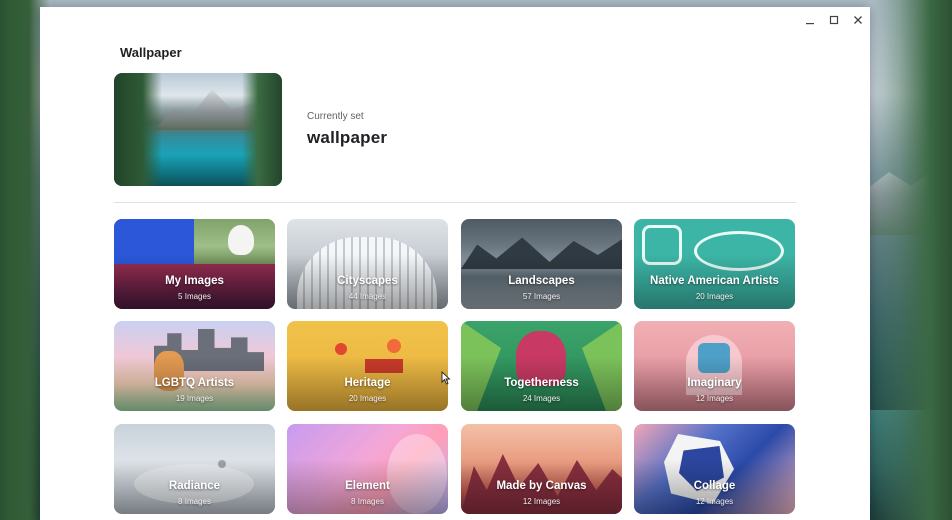 The height and width of the screenshot is (520, 952). I want to click on collection-name: LGBTQ Artists, so click(194, 383).